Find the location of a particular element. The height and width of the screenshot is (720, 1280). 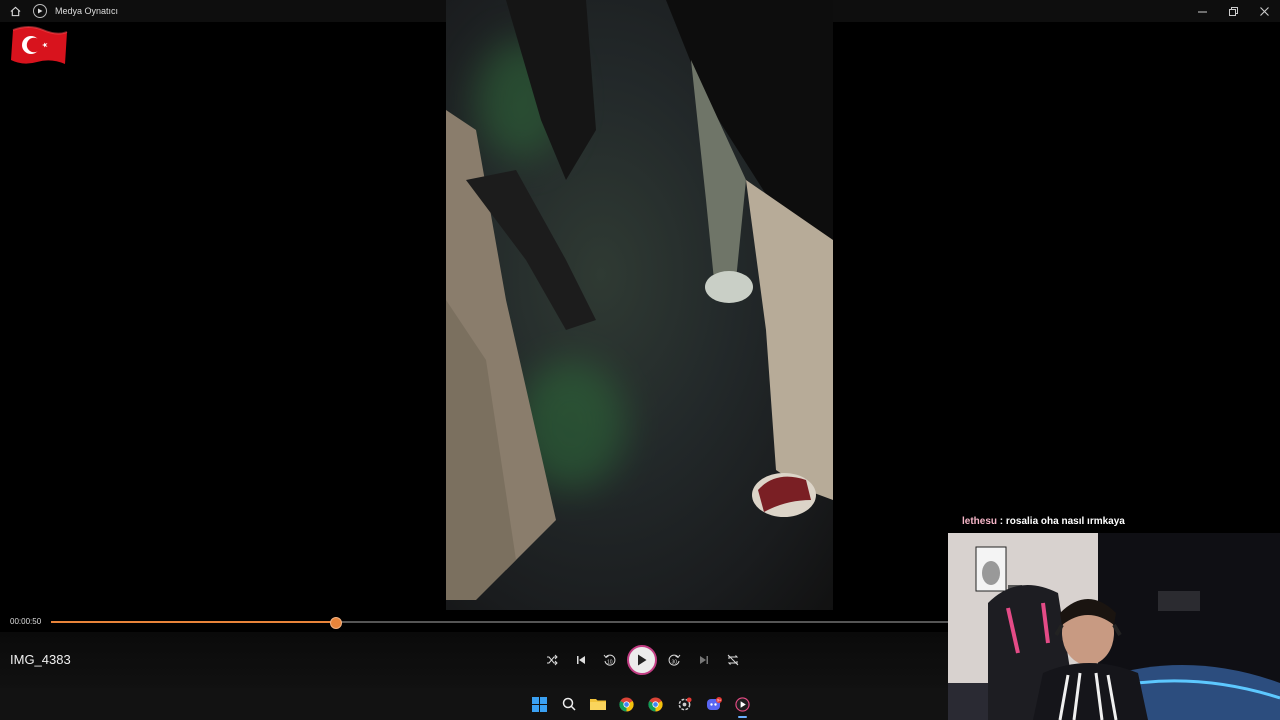

webcam-image is located at coordinates (1114, 626).